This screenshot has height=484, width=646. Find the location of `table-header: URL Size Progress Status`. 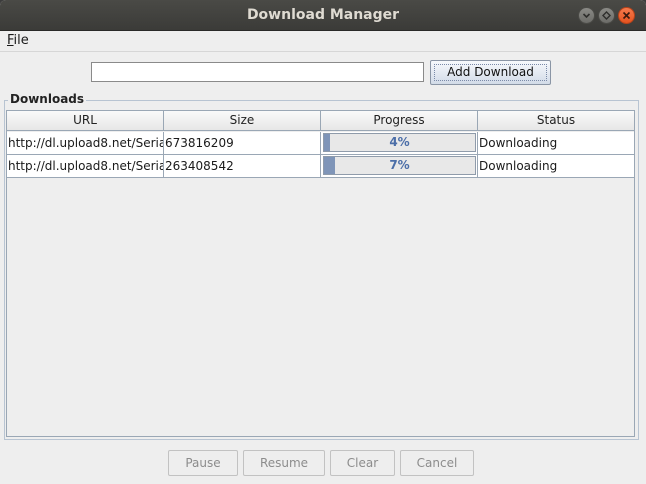

table-header: URL Size Progress Status is located at coordinates (320, 121).